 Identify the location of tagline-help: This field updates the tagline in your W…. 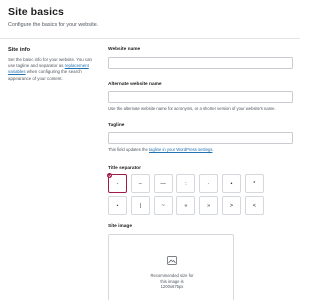
(161, 149).